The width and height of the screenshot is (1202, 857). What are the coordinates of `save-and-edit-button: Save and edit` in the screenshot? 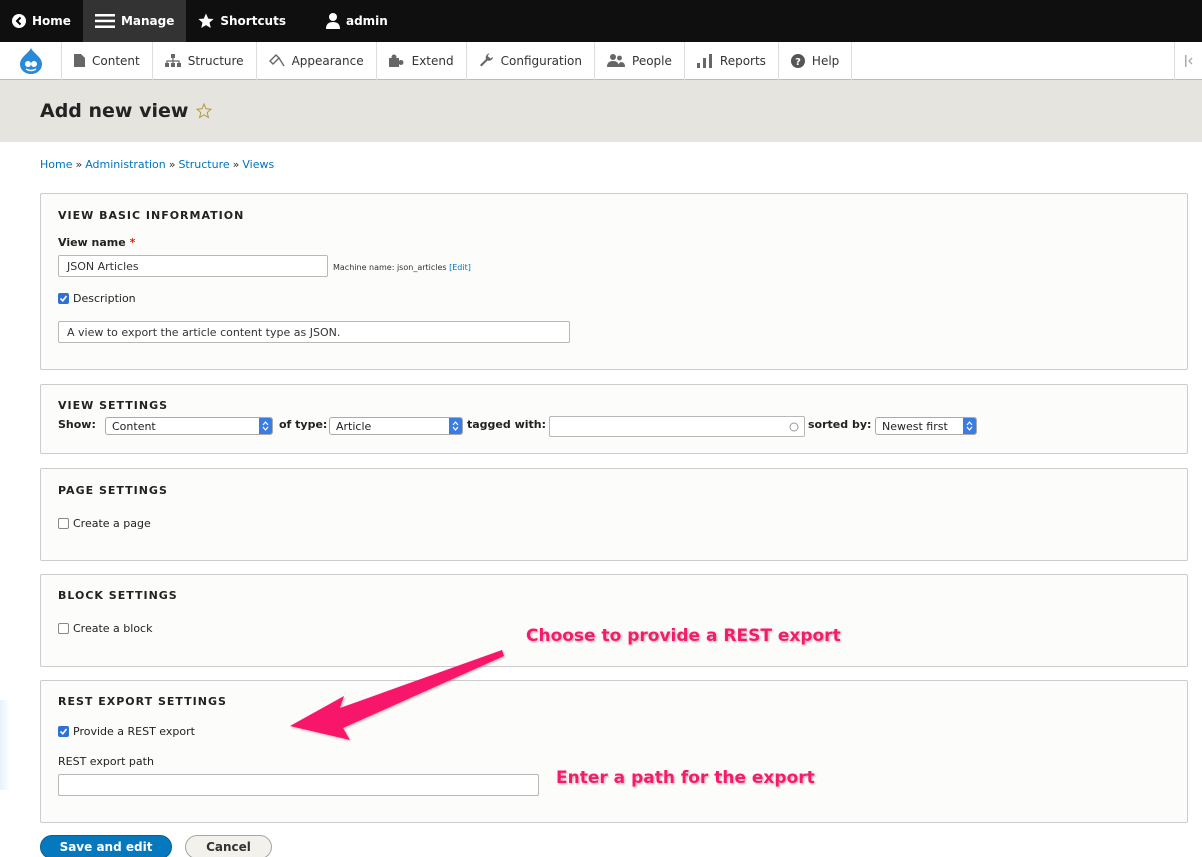 It's located at (106, 846).